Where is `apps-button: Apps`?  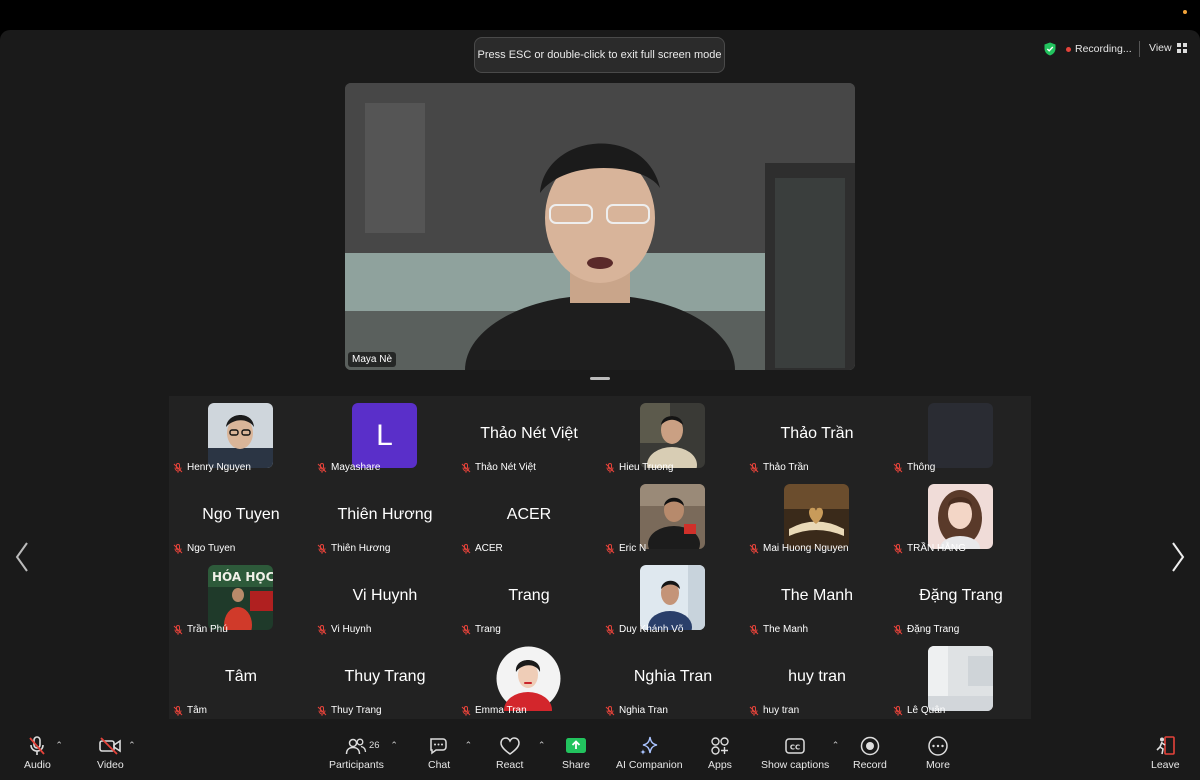
apps-button: Apps is located at coordinates (720, 753).